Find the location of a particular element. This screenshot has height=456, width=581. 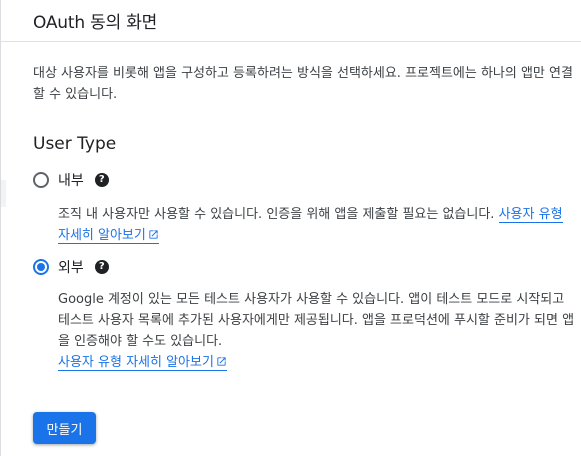

create-button: 만들기 is located at coordinates (64, 428).